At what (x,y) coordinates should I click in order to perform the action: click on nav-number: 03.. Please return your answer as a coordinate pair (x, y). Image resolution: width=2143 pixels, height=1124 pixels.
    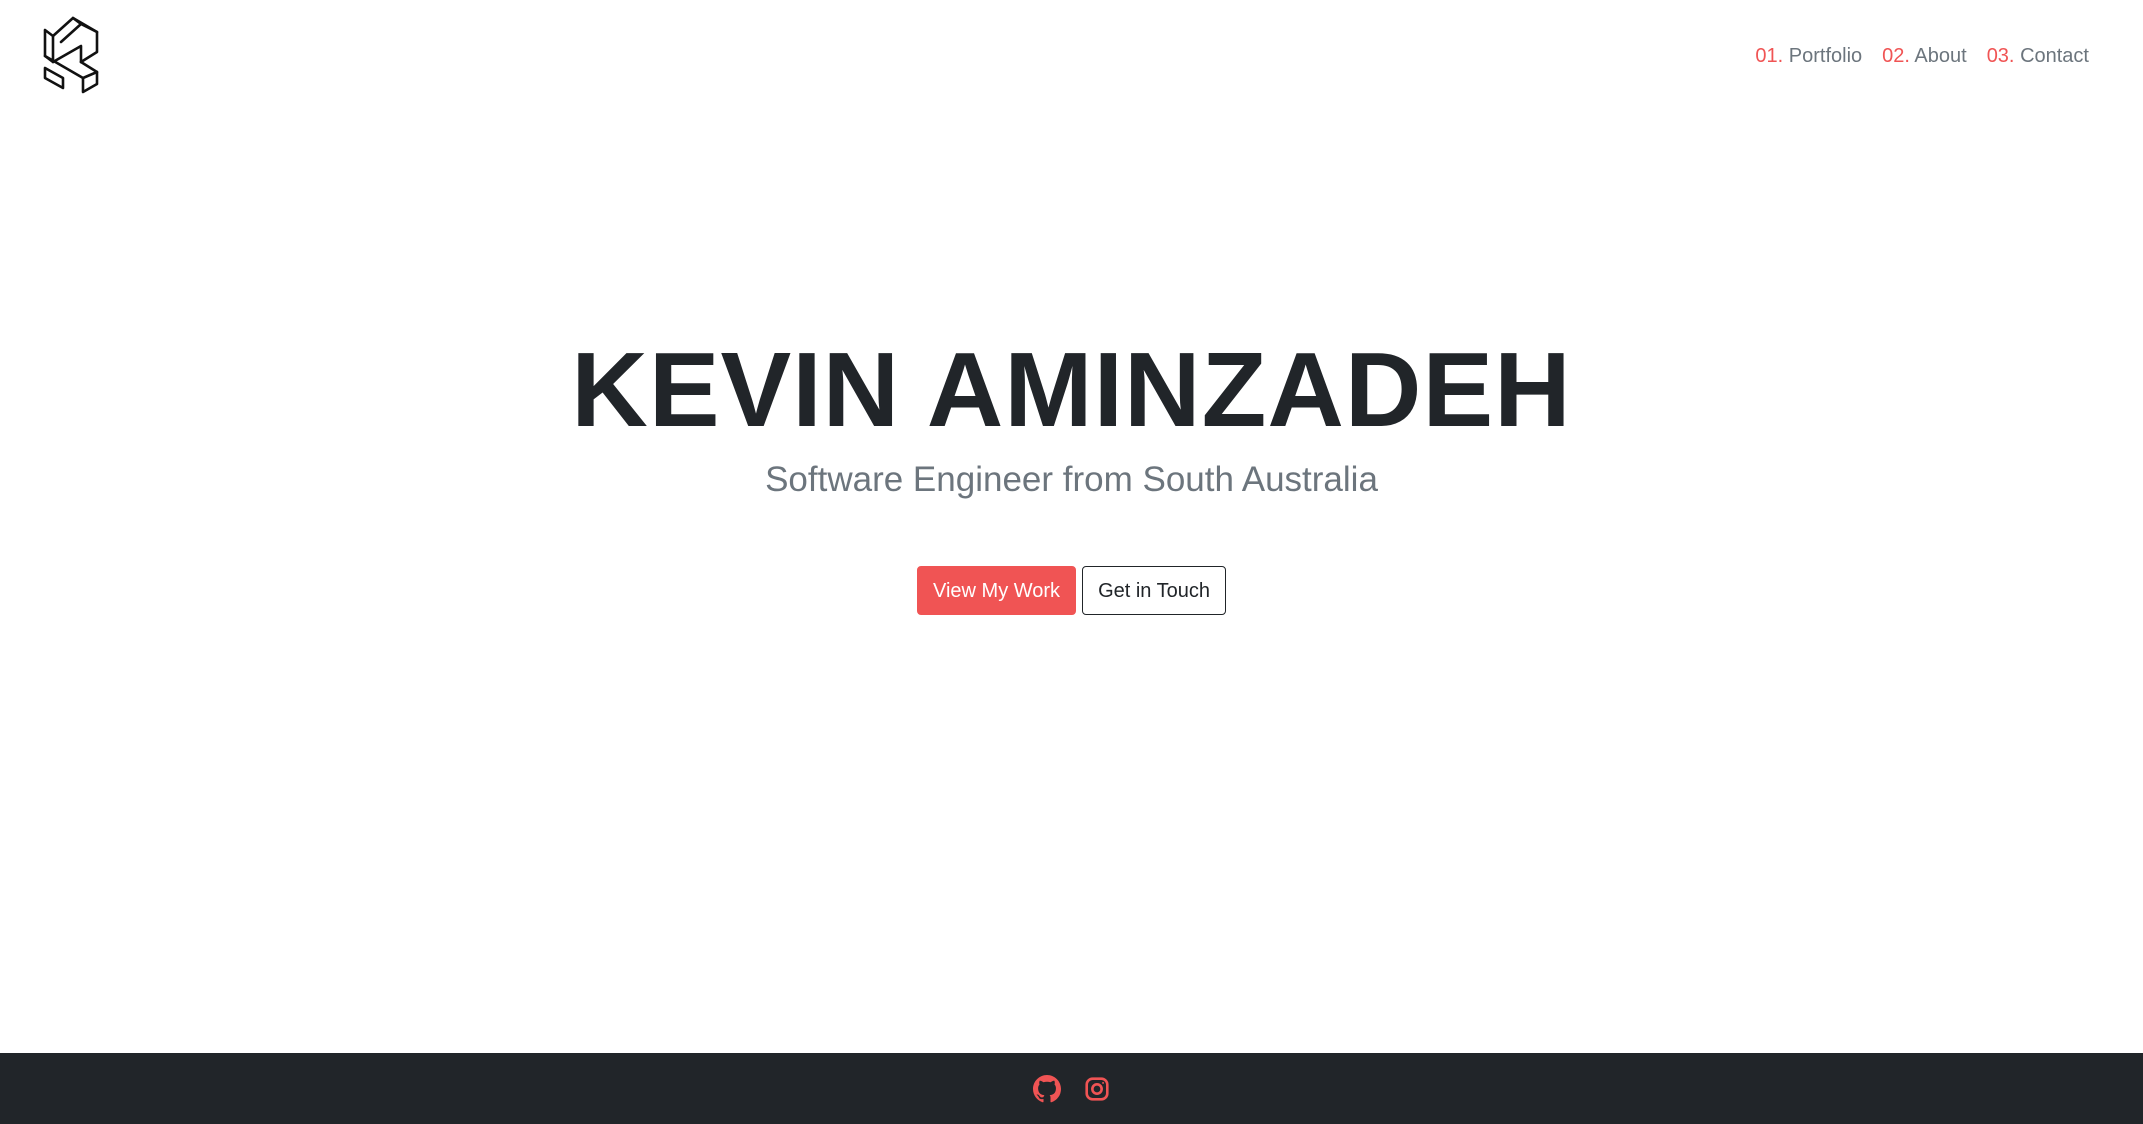
    Looking at the image, I should click on (2000, 56).